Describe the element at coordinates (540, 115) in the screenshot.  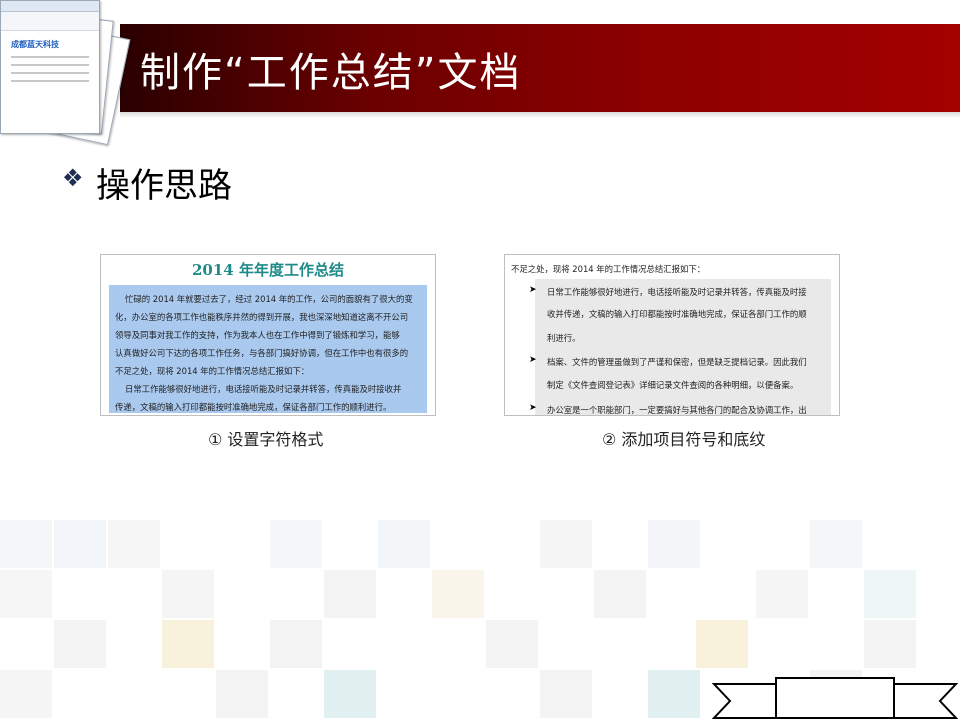
I see `title-bar-shadow` at that location.